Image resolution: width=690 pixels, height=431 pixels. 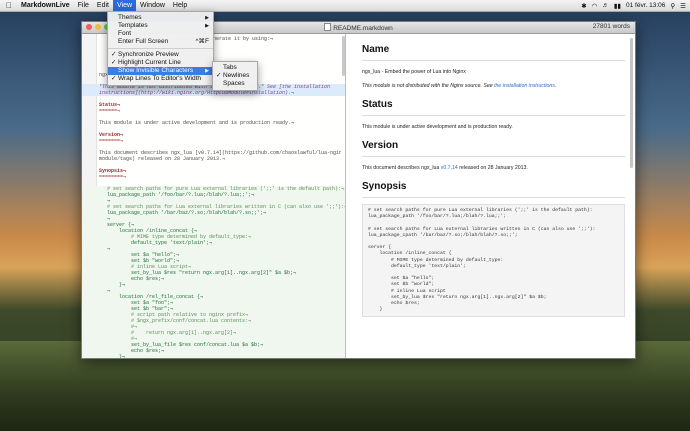 I want to click on menu-window: Window, so click(x=152, y=5).